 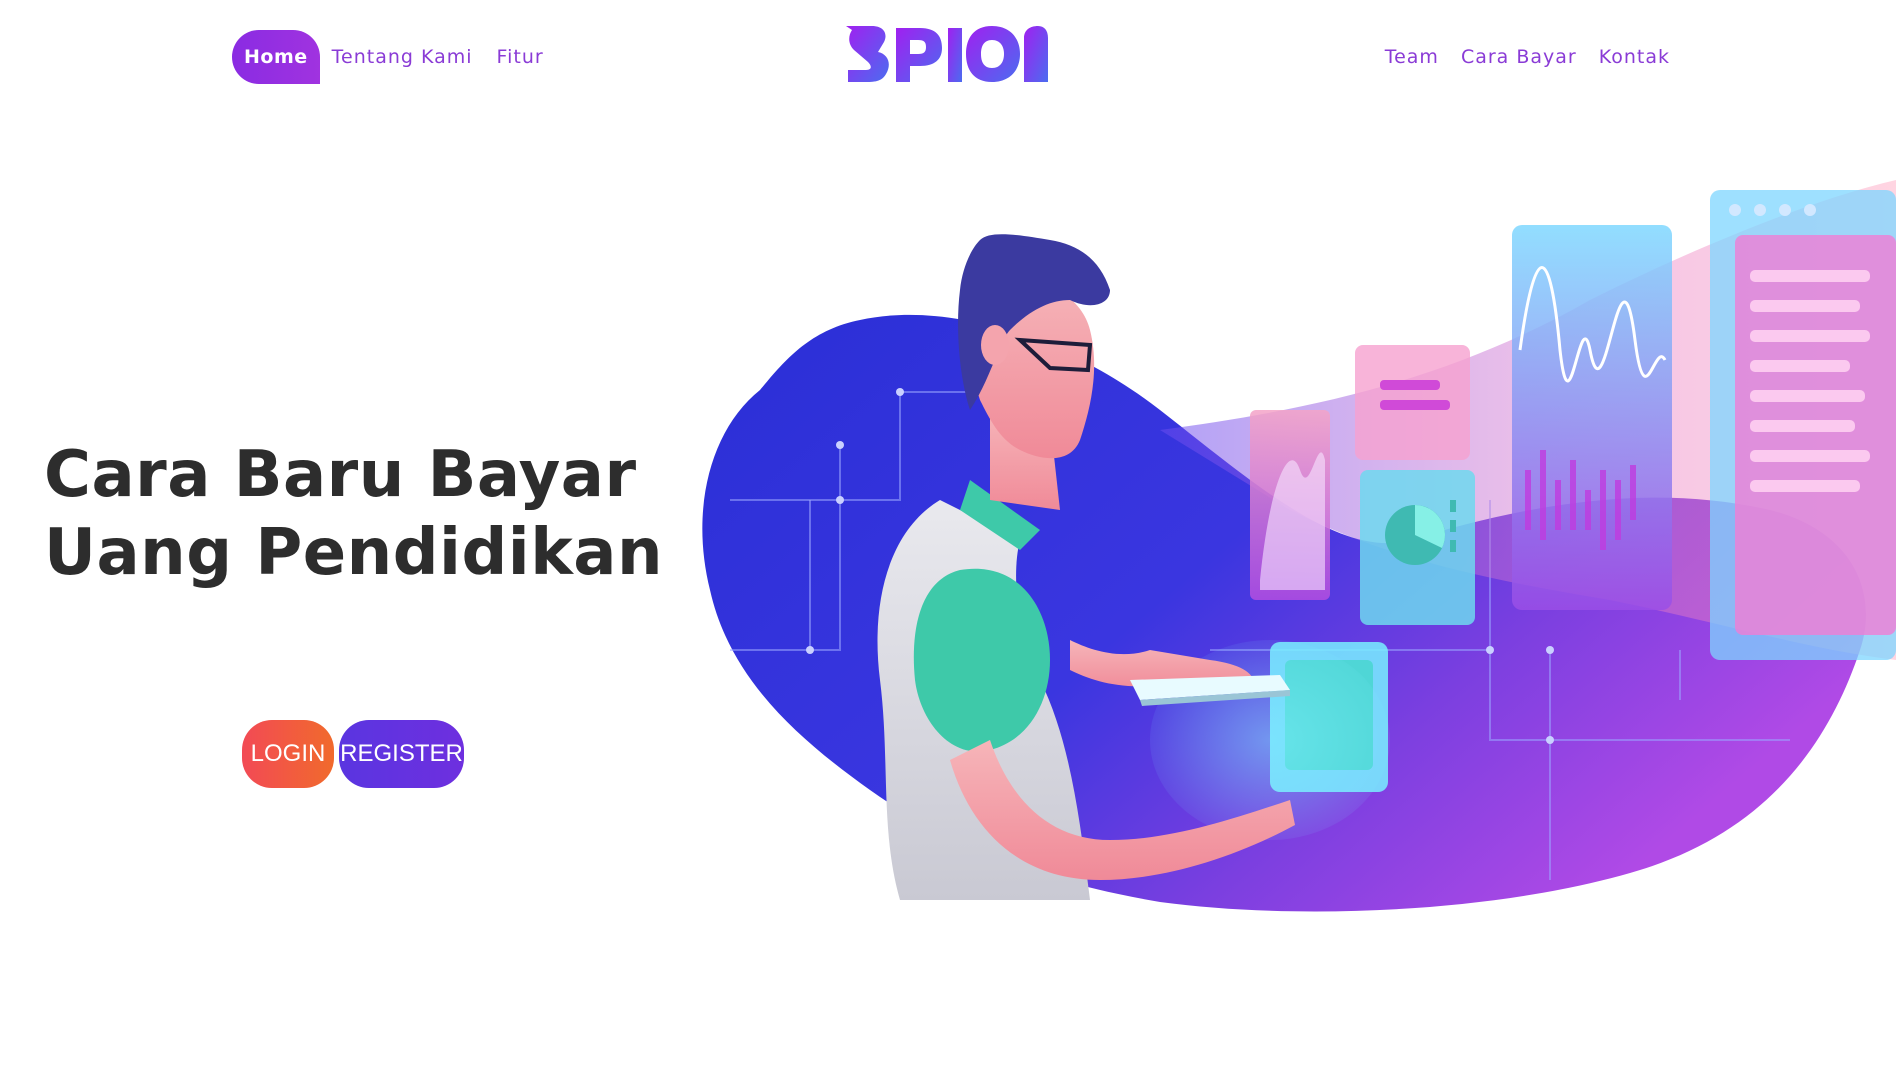 What do you see at coordinates (402, 57) in the screenshot?
I see `nav-tentang-kami: Tentang Kami` at bounding box center [402, 57].